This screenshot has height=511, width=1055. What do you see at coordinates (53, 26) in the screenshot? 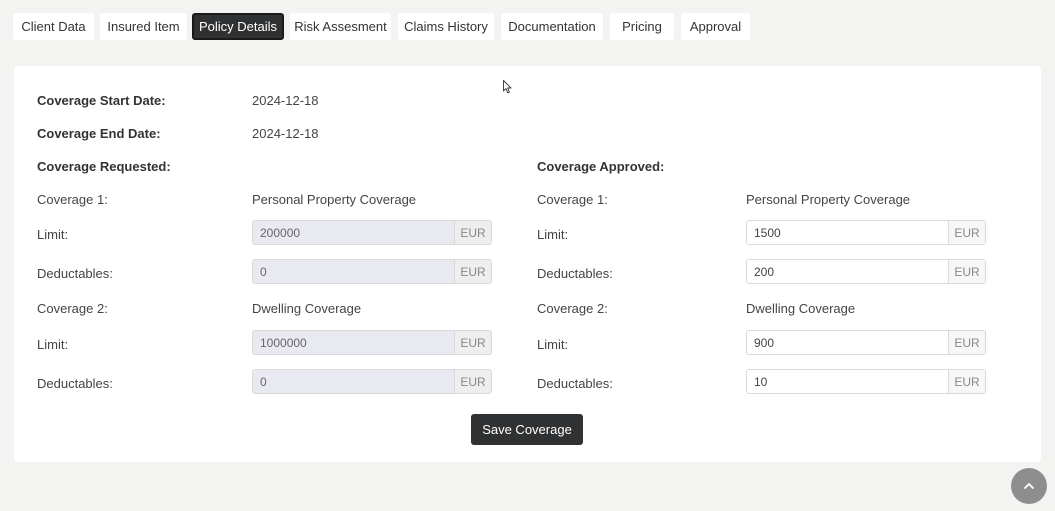
I see `tab-client-data: Client Data` at bounding box center [53, 26].